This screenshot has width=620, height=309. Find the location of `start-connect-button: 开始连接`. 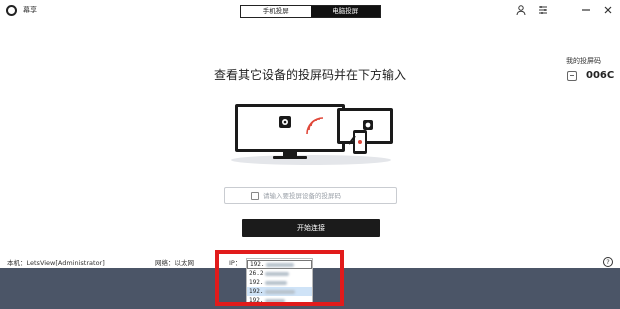

start-connect-button: 开始连接 is located at coordinates (311, 228).